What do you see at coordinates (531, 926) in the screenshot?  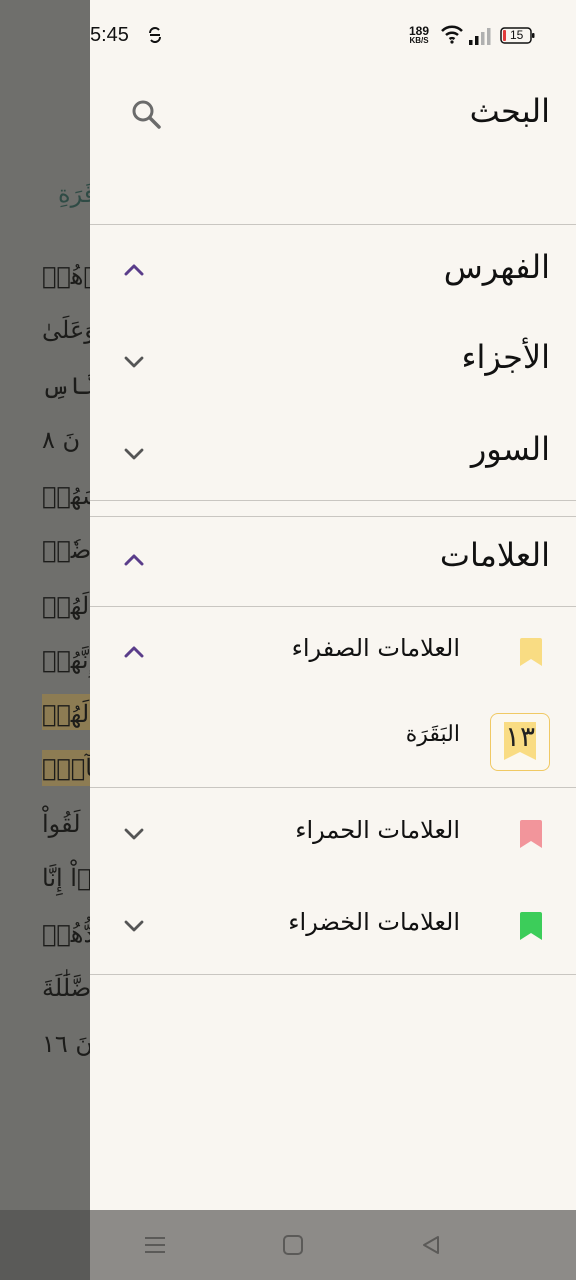 I see `green-bookmark-icon` at bounding box center [531, 926].